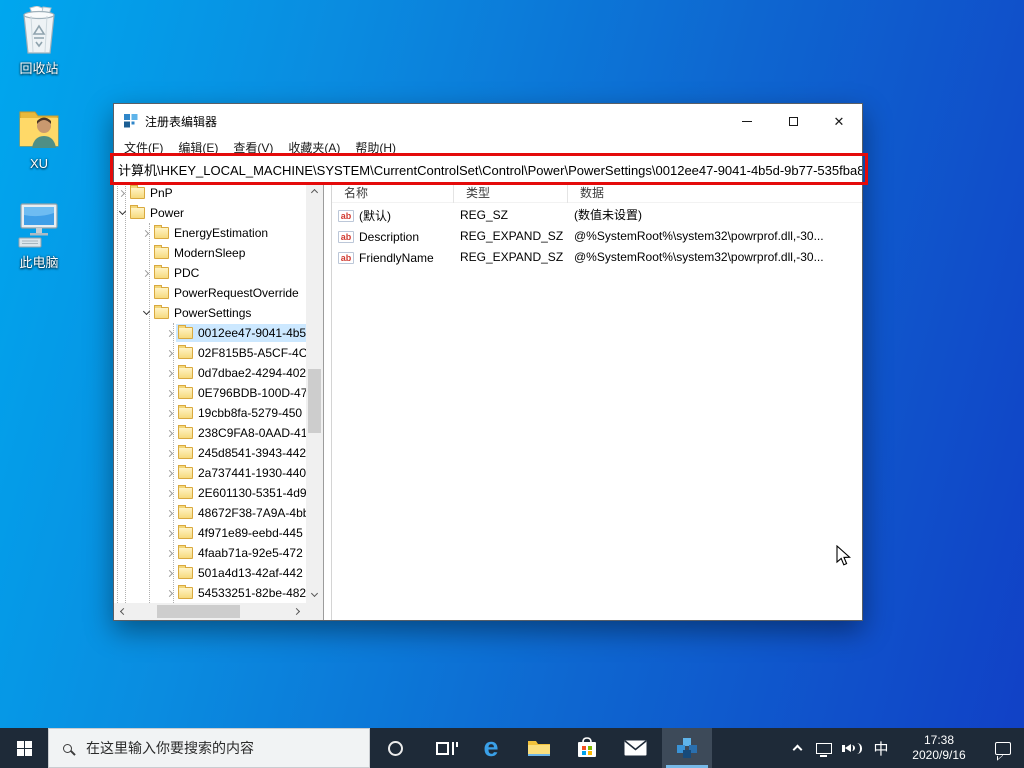  Describe the element at coordinates (39, 30) in the screenshot. I see `recycle-bin-icon` at that location.